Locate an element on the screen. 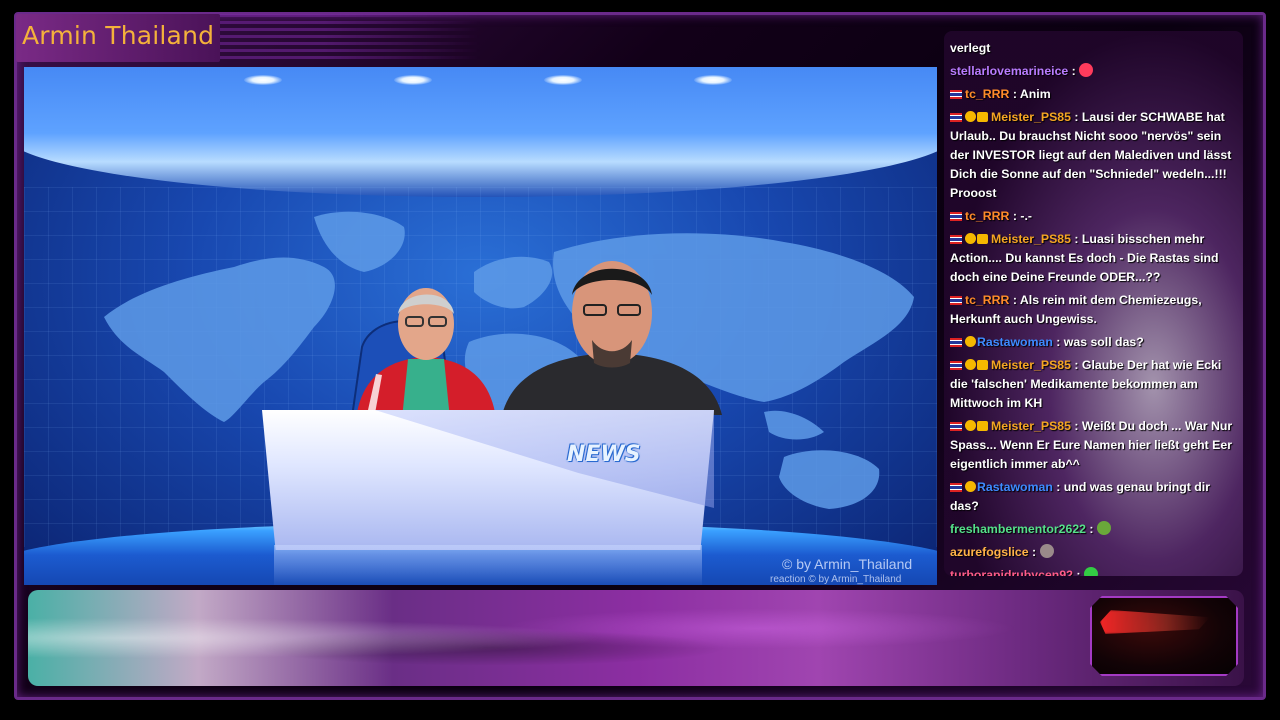  host-person-left is located at coordinates (426, 353).